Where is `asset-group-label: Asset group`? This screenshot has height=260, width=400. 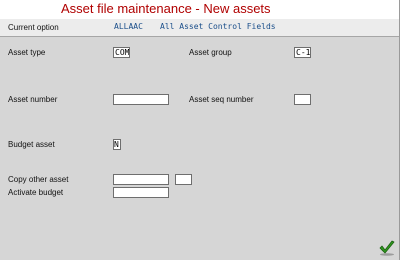 asset-group-label: Asset group is located at coordinates (210, 52).